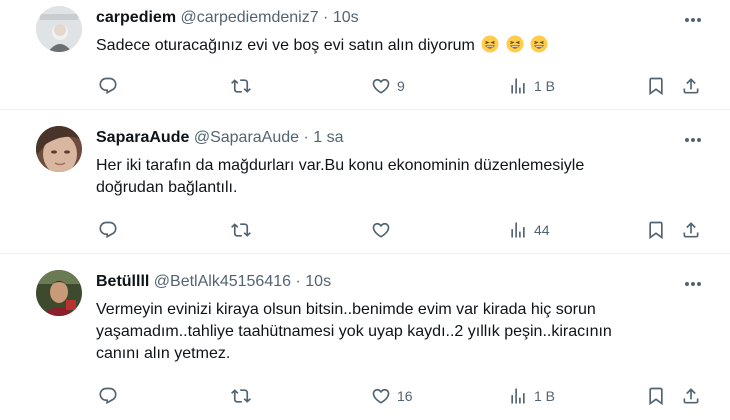 The width and height of the screenshot is (730, 420). Describe the element at coordinates (401, 86) in the screenshot. I see `like-count: 9` at that location.